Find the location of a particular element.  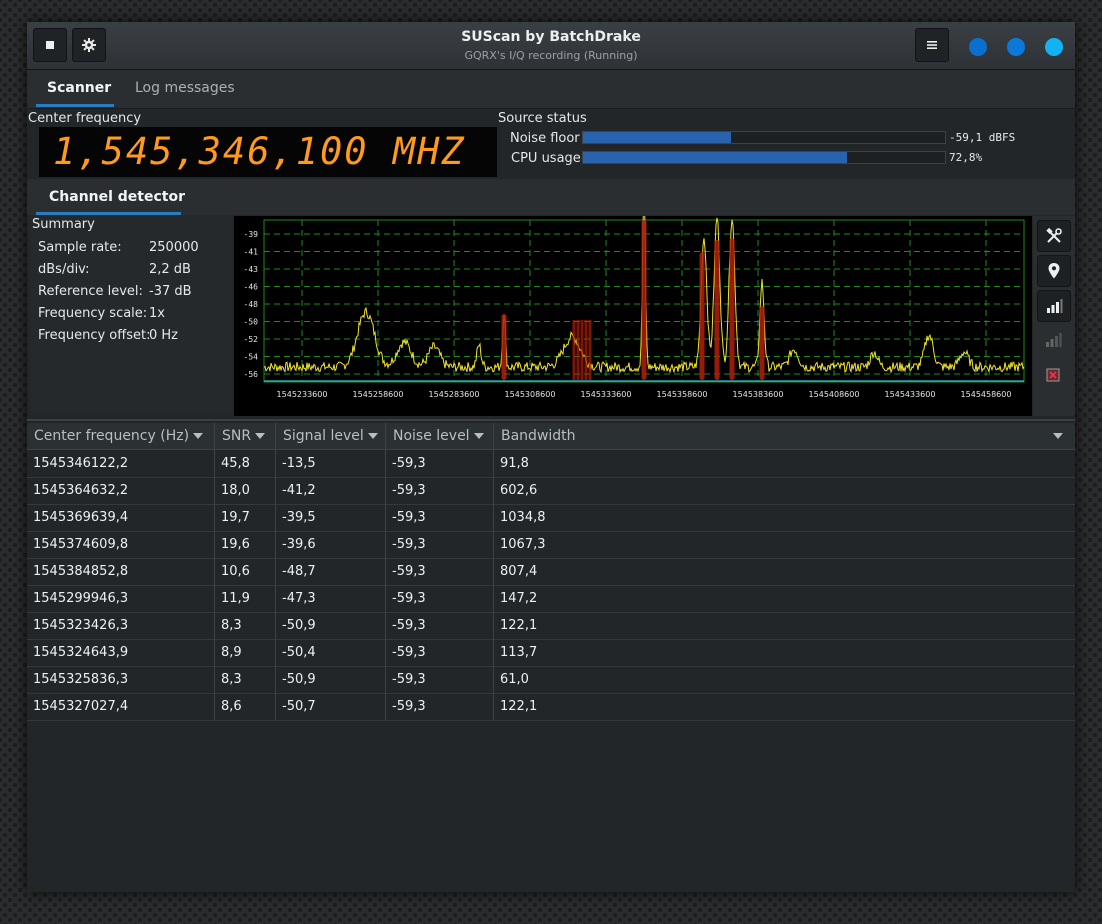

table-row: 1545374609,8 19,6 -39,6 -59,3 1067,3 is located at coordinates (551, 545).